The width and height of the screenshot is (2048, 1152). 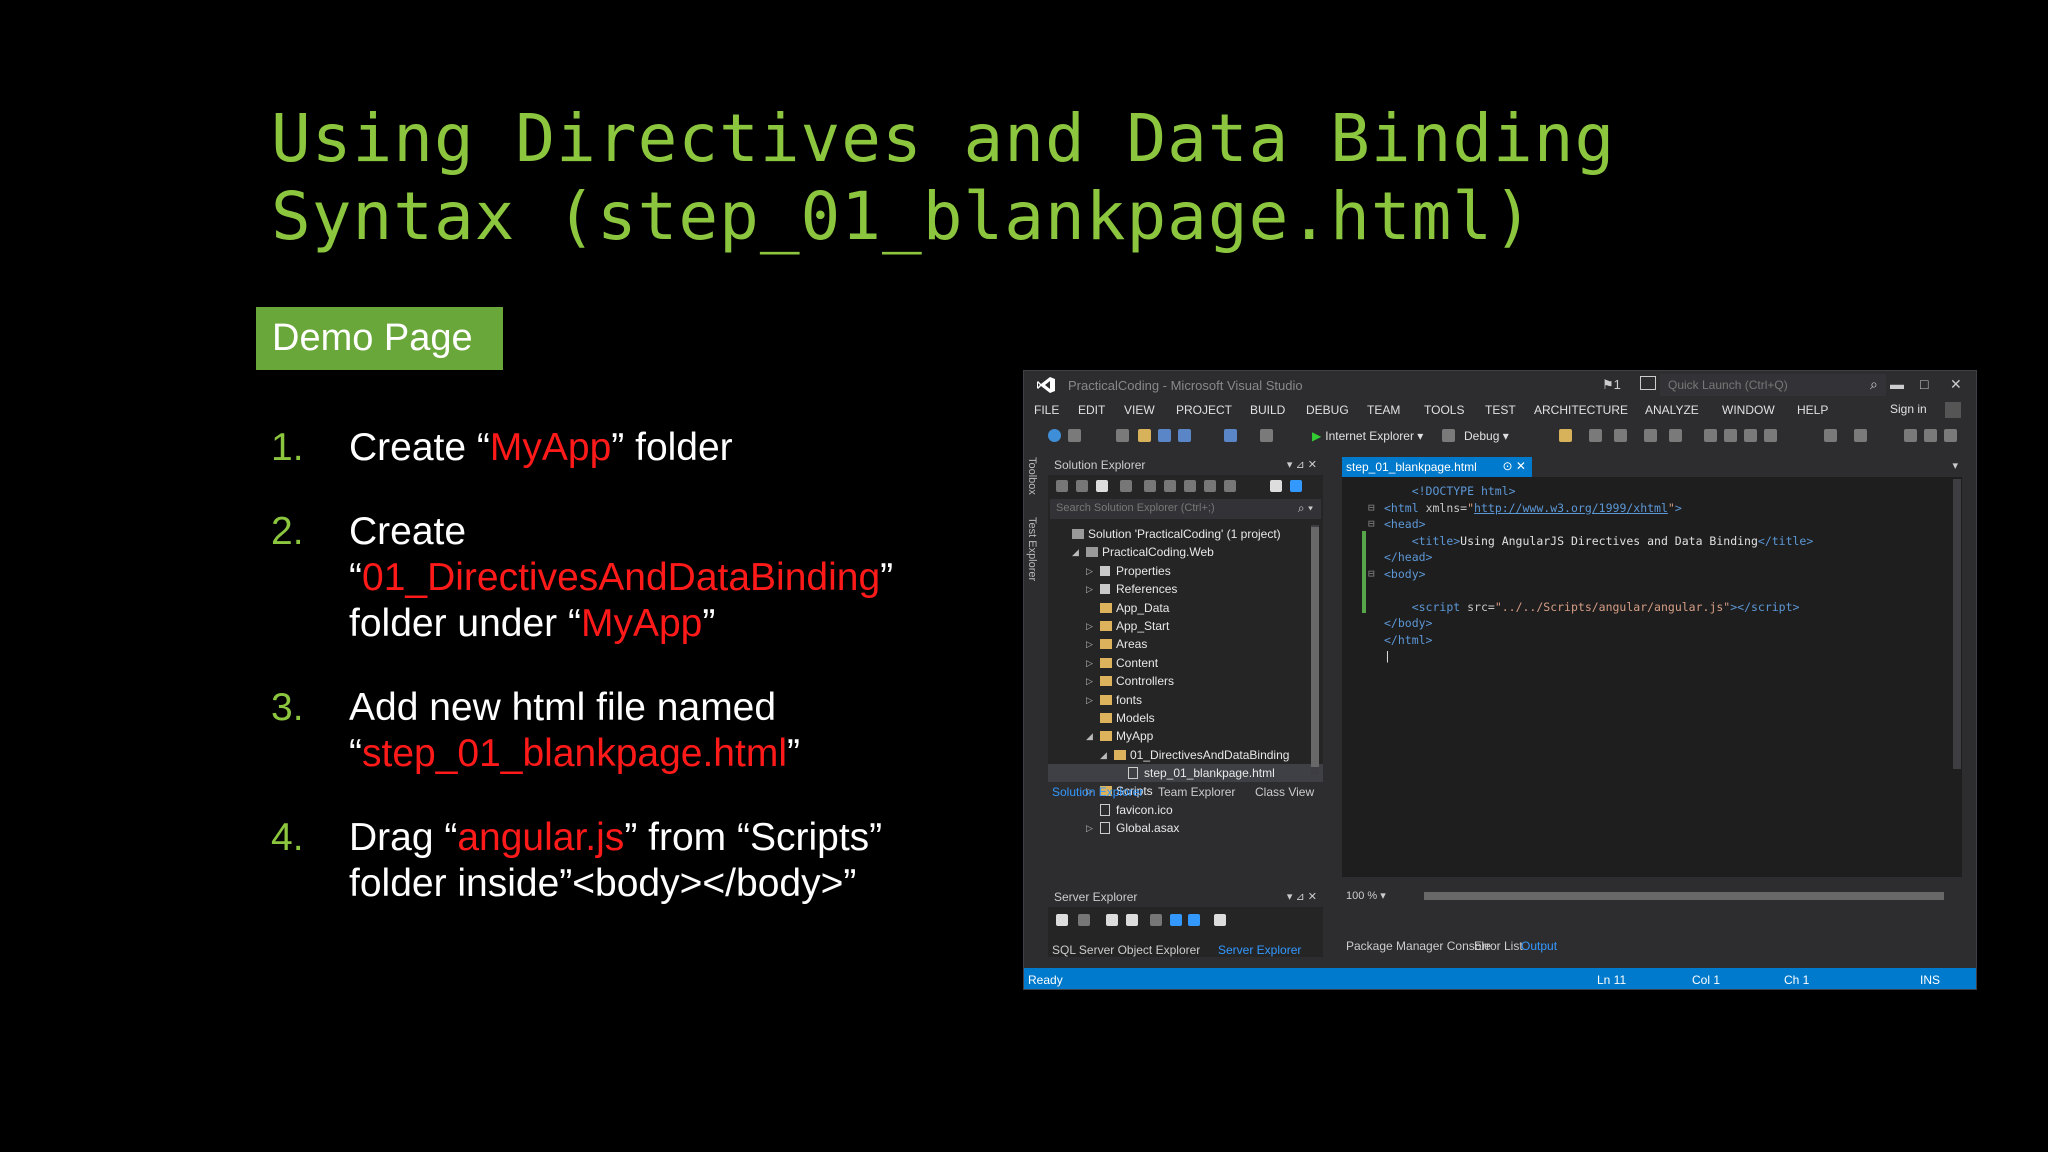 I want to click on redo-icon, so click(x=1266, y=435).